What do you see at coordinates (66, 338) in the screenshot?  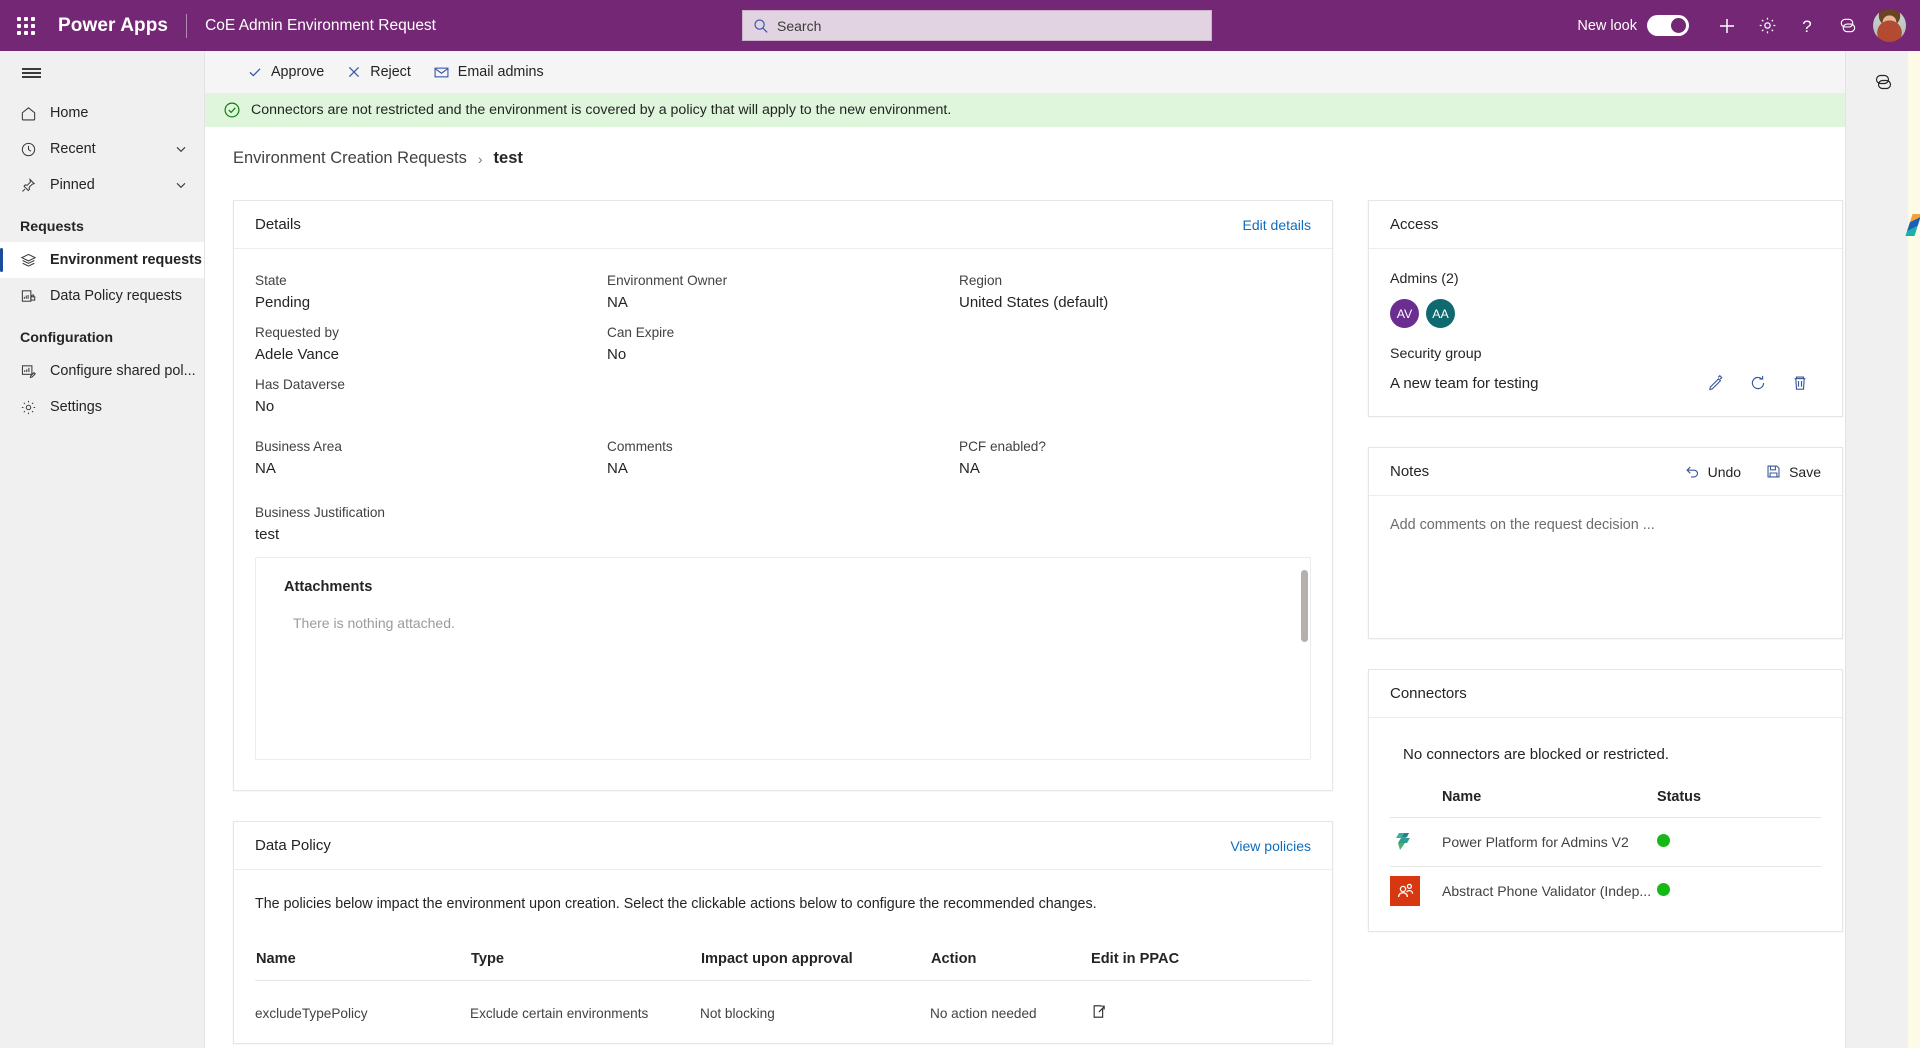 I see `sidebar-group-configuration: Configuration` at bounding box center [66, 338].